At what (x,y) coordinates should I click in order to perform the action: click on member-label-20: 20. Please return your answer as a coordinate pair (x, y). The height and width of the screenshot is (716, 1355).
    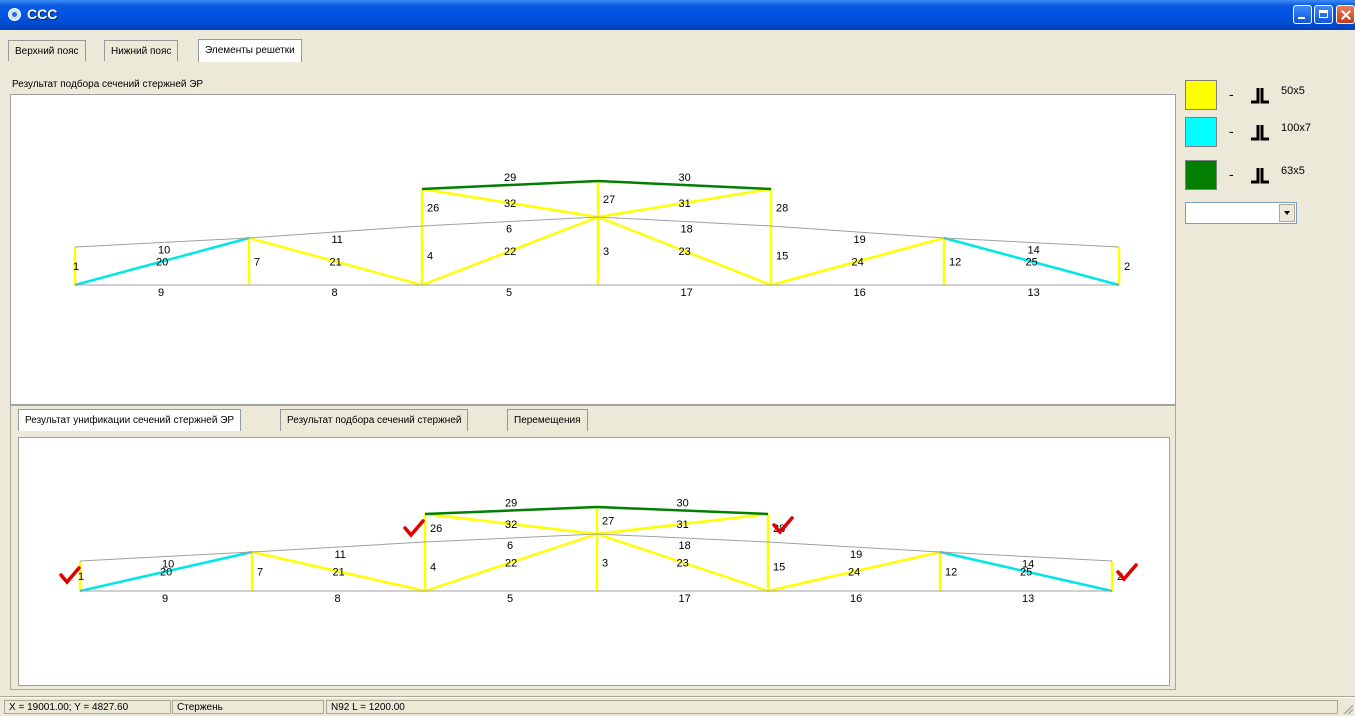
    Looking at the image, I should click on (162, 263).